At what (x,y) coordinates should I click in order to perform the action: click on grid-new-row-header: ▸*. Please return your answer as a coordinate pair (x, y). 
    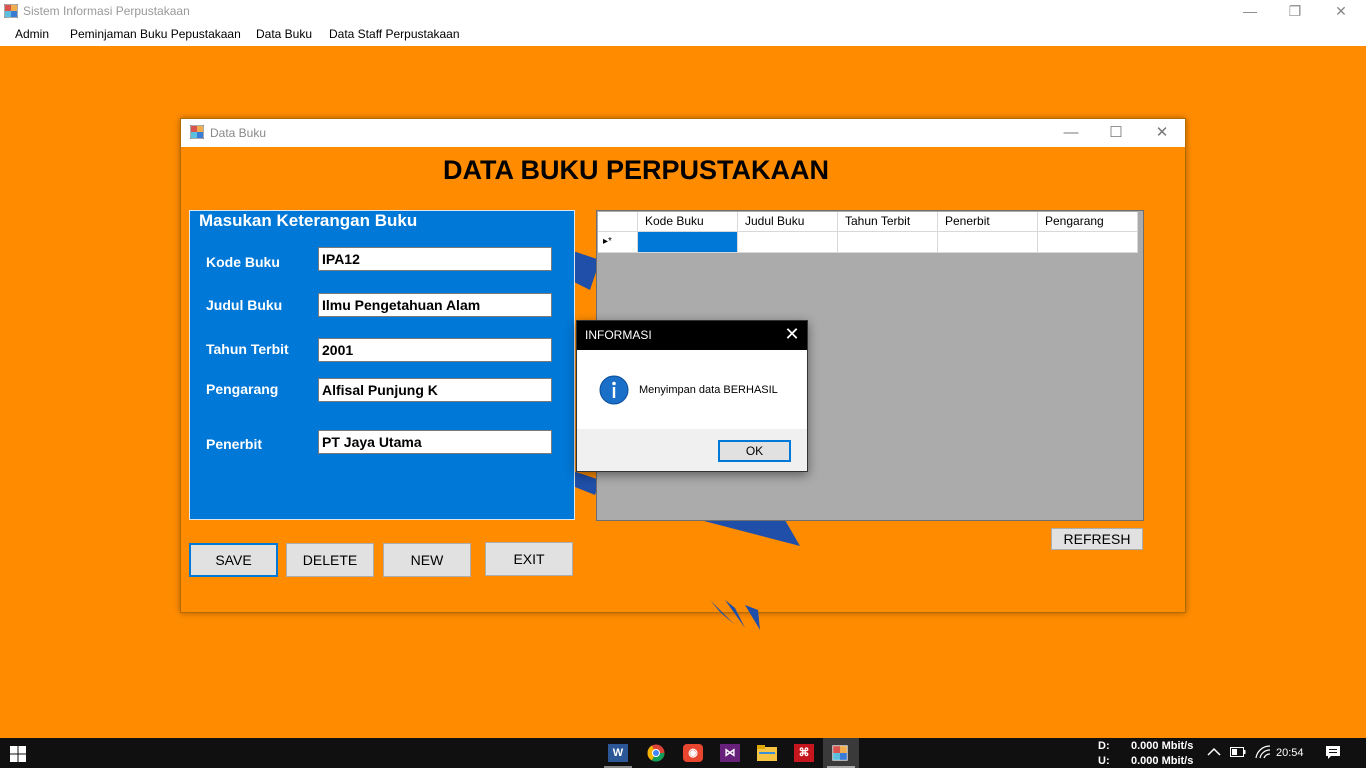
    Looking at the image, I should click on (618, 242).